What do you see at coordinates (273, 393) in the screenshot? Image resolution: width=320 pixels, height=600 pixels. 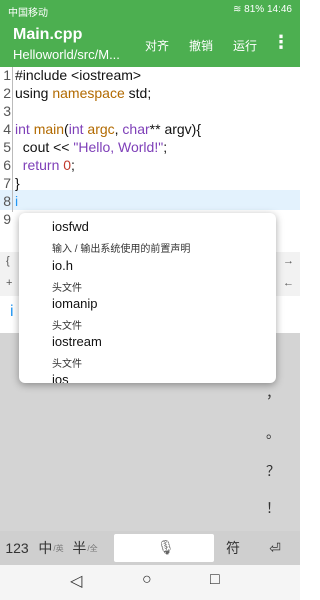 I see `punct-key: ，` at bounding box center [273, 393].